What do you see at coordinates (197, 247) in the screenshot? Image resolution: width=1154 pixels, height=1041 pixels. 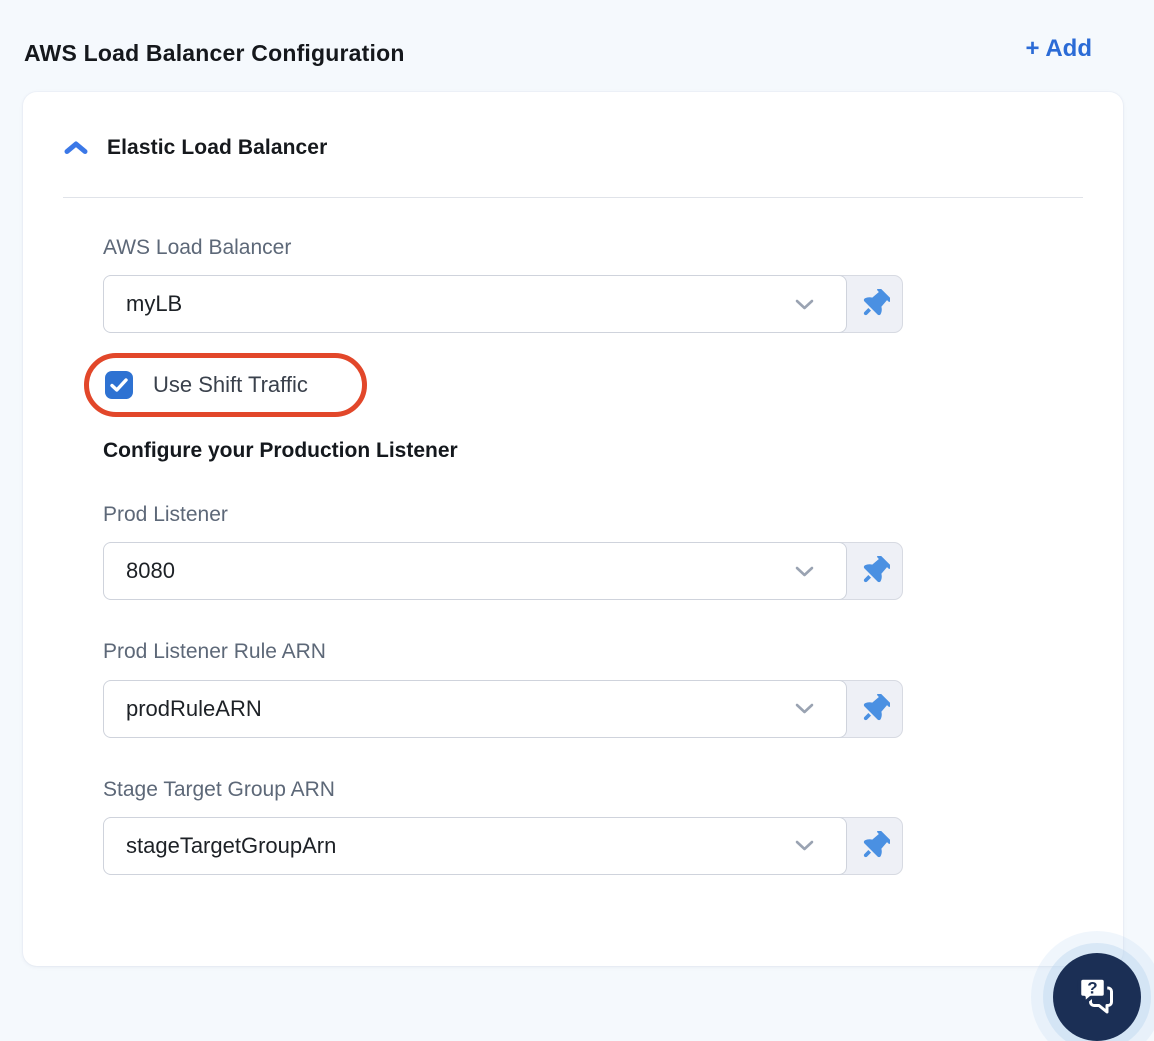 I see `field-label: AWS Load Balancer` at bounding box center [197, 247].